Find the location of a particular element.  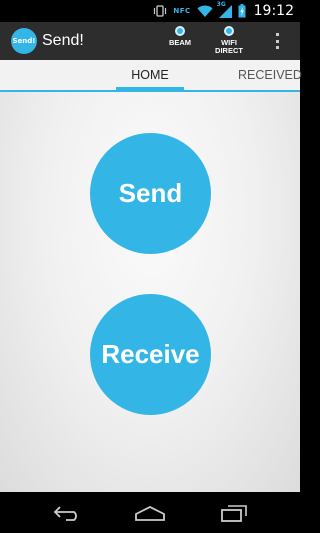

wifi-direct-label-line2: DIRECT is located at coordinates (229, 50).